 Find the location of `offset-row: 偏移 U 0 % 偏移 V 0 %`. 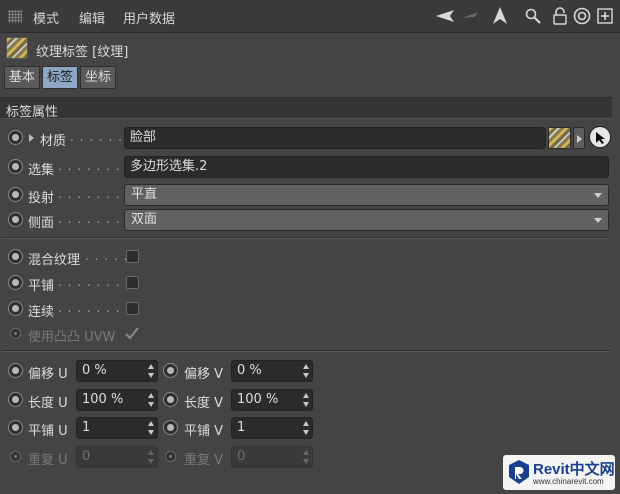

offset-row: 偏移 U 0 % 偏移 V 0 % is located at coordinates (310, 371).